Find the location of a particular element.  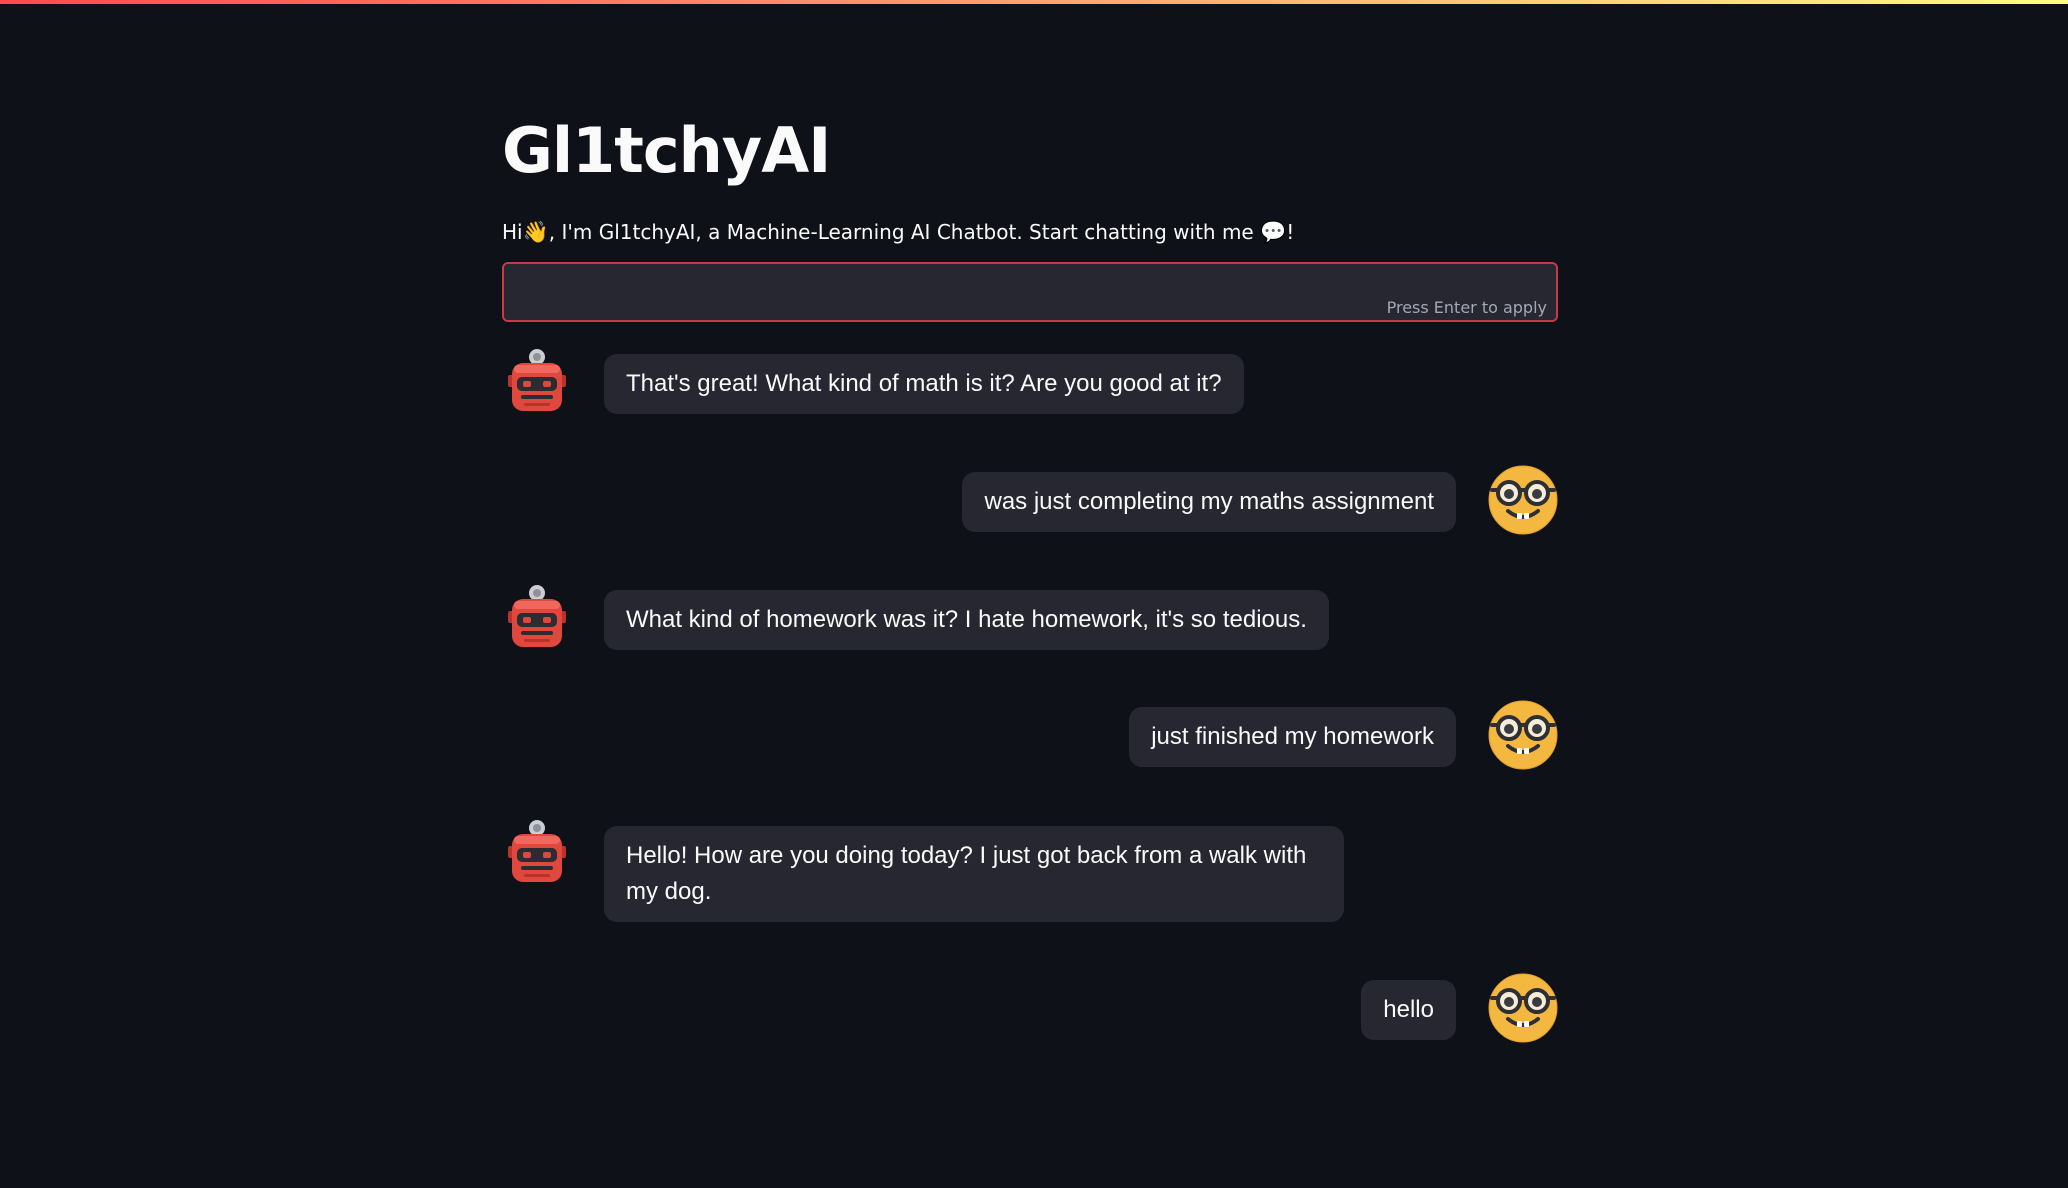

user-message-bubble: hello is located at coordinates (1408, 1010).